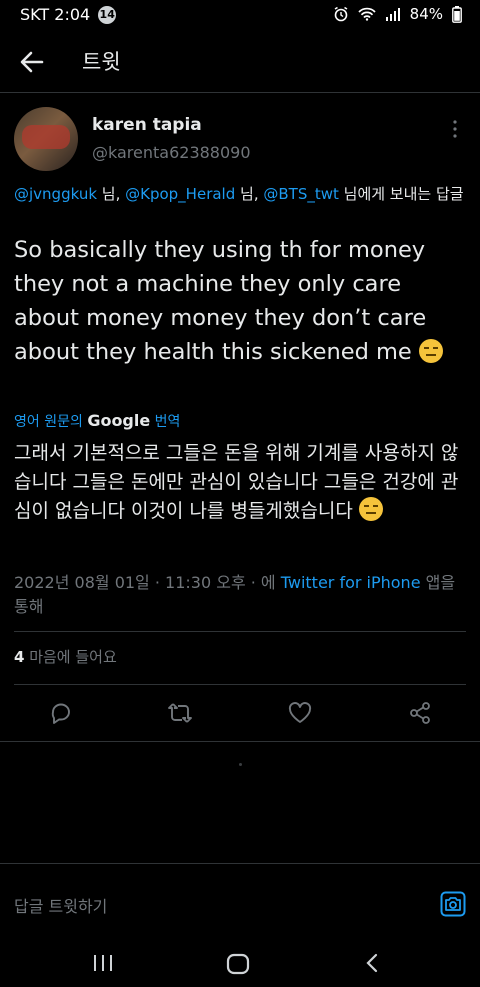 The image size is (480, 987). Describe the element at coordinates (101, 62) in the screenshot. I see `page-title: 트윗` at that location.